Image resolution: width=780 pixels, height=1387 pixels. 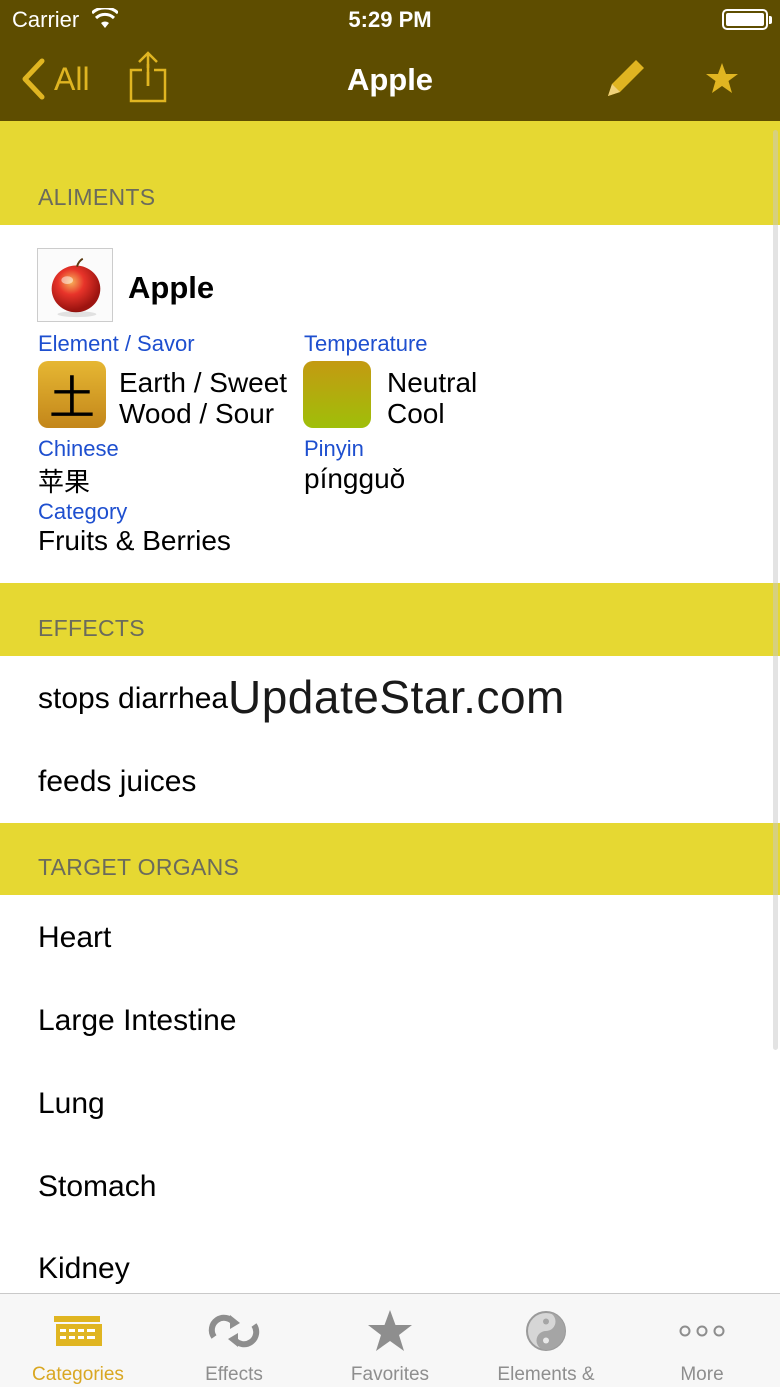 What do you see at coordinates (137, 1021) in the screenshot?
I see `organ-item: Large Intestine` at bounding box center [137, 1021].